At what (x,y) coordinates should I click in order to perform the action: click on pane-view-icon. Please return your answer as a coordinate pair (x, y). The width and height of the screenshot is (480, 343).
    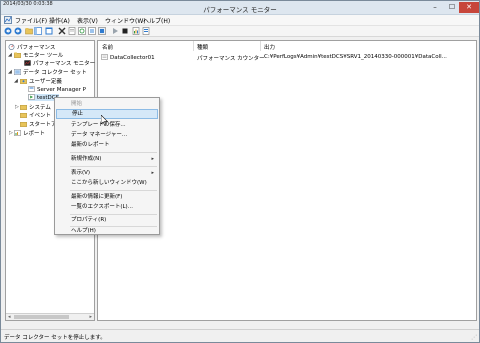
    Looking at the image, I should click on (49, 31).